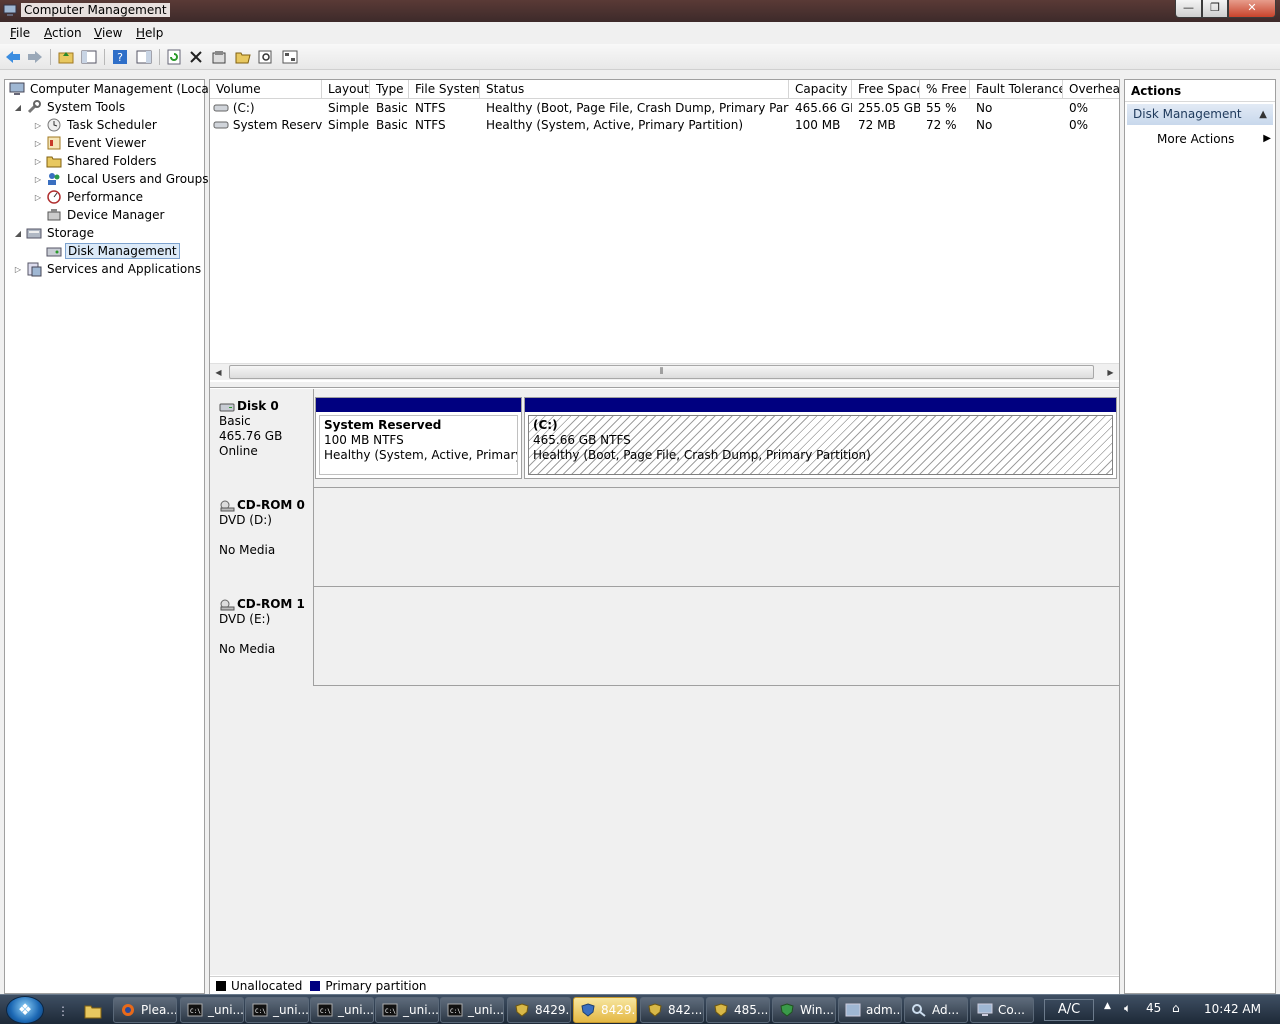 The width and height of the screenshot is (1280, 1024). What do you see at coordinates (144, 57) in the screenshot?
I see `show-hide-action-pane-icon` at bounding box center [144, 57].